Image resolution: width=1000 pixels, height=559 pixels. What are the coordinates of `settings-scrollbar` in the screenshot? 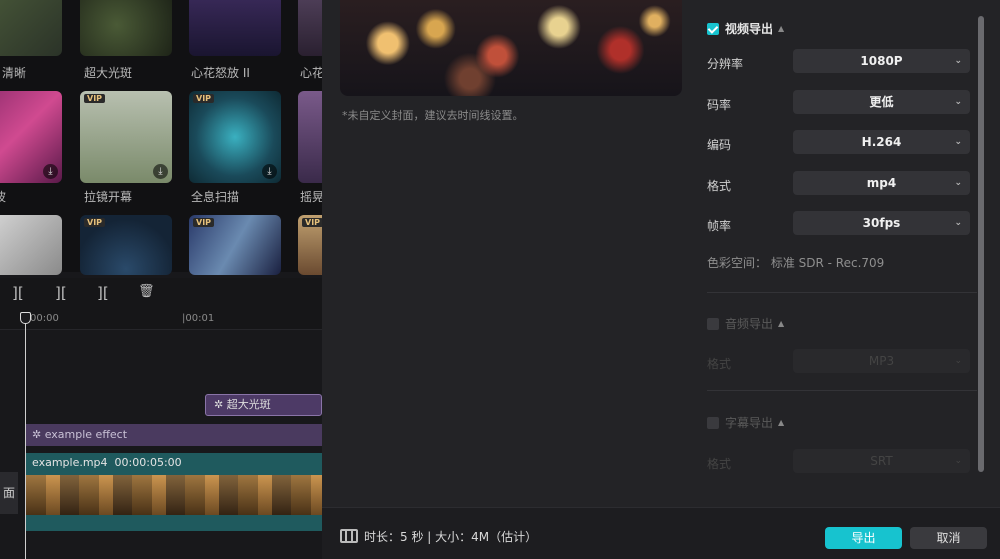 It's located at (981, 252).